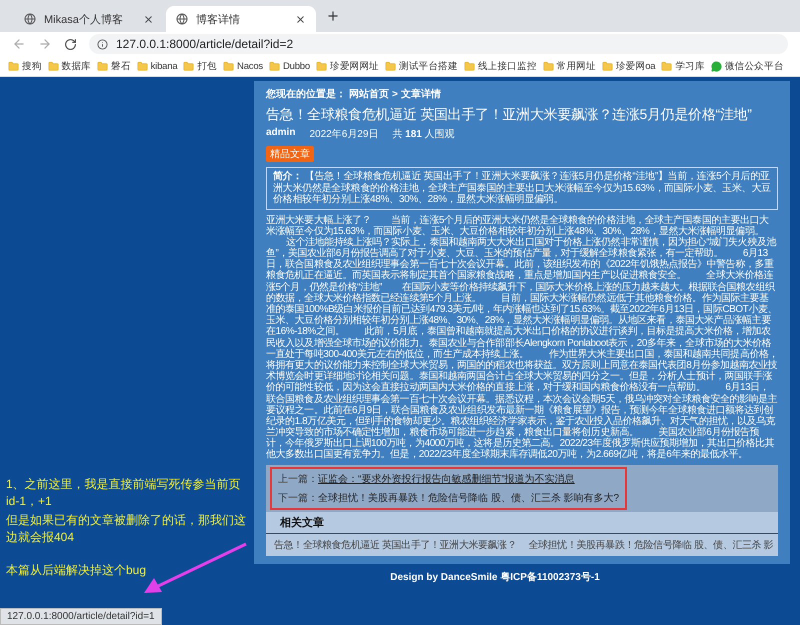  What do you see at coordinates (347, 66) in the screenshot?
I see `bookmark: 珍爱网网址` at bounding box center [347, 66].